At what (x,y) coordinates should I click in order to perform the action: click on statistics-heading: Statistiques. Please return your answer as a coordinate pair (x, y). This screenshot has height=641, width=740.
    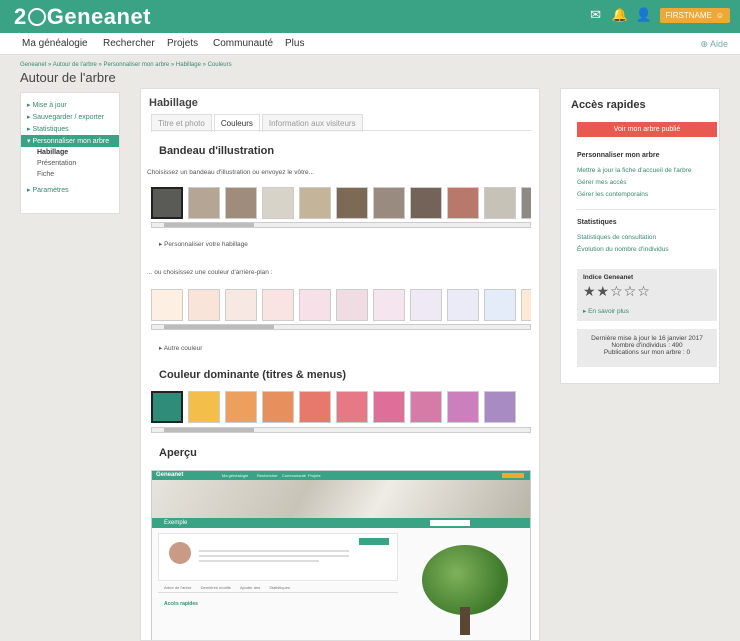
    Looking at the image, I should click on (597, 222).